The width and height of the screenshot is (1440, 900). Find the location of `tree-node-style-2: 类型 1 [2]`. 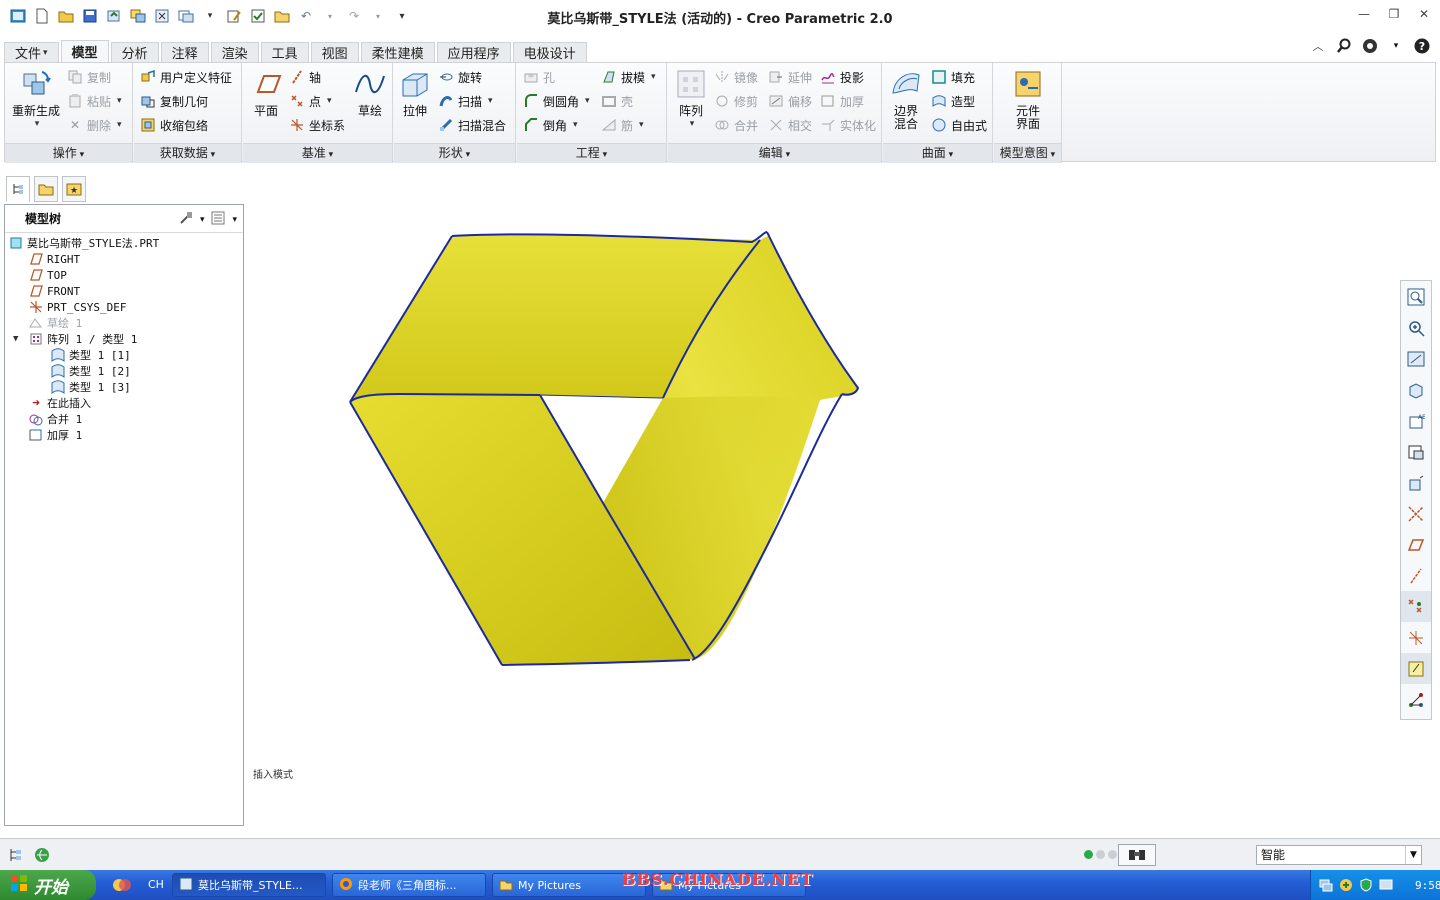

tree-node-style-2: 类型 1 [2] is located at coordinates (124, 371).